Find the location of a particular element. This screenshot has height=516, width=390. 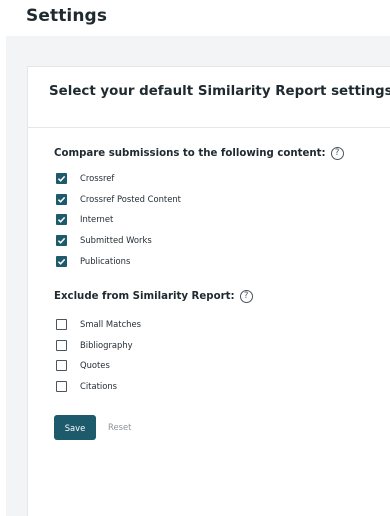

checkbox-bibliography: Bibliography is located at coordinates (94, 345).